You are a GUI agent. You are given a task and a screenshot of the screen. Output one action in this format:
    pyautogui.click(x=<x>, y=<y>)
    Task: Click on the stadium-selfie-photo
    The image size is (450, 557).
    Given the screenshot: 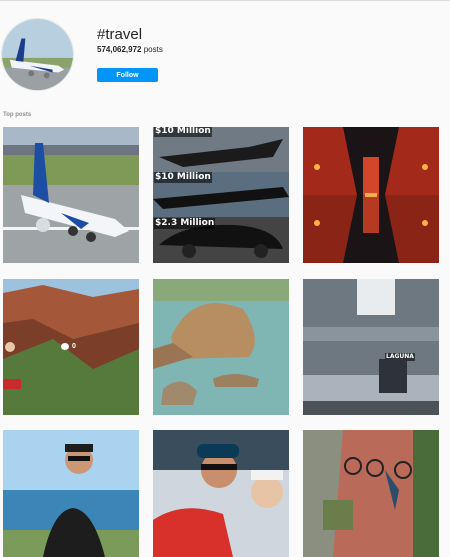 What is the action you would take?
    pyautogui.click(x=221, y=493)
    